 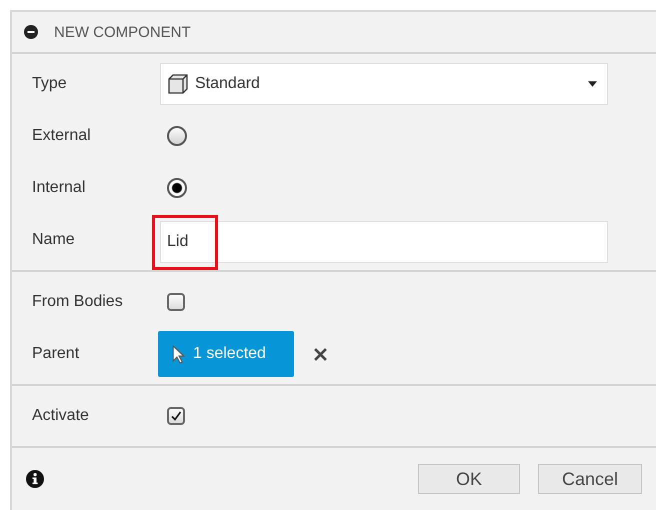 I want to click on cursor-icon, so click(x=178, y=354).